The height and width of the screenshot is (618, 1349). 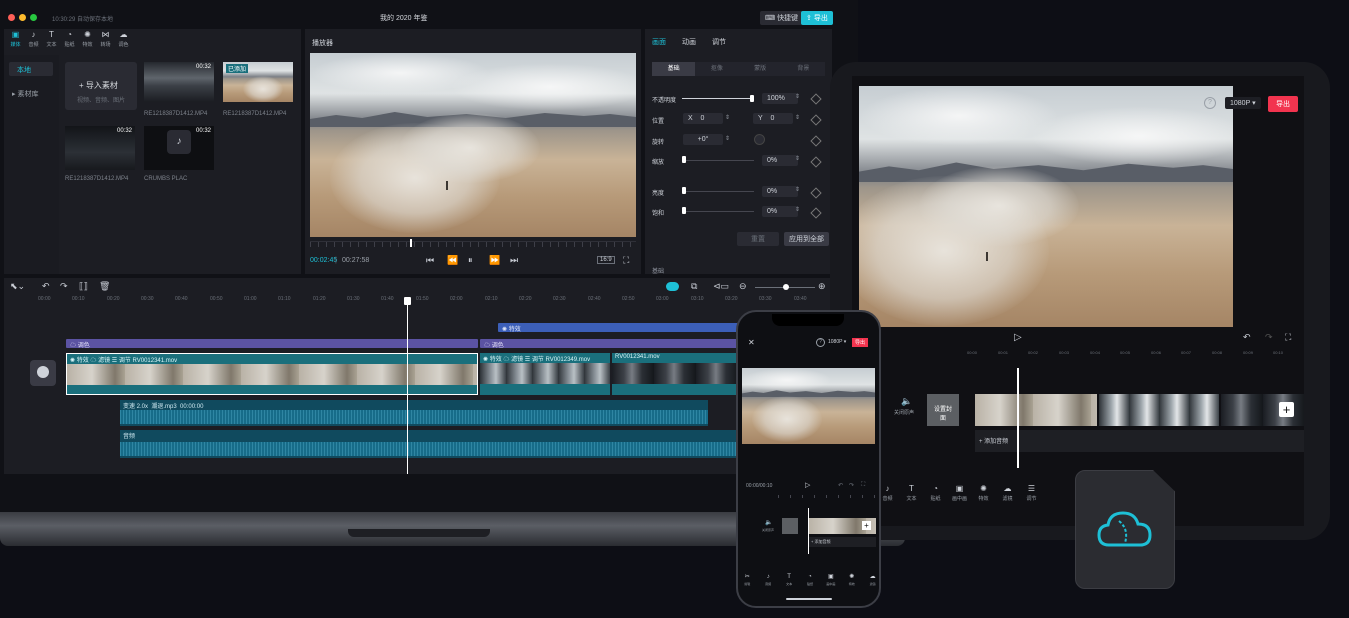 I want to click on link-icon: ⧉, so click(x=694, y=286).